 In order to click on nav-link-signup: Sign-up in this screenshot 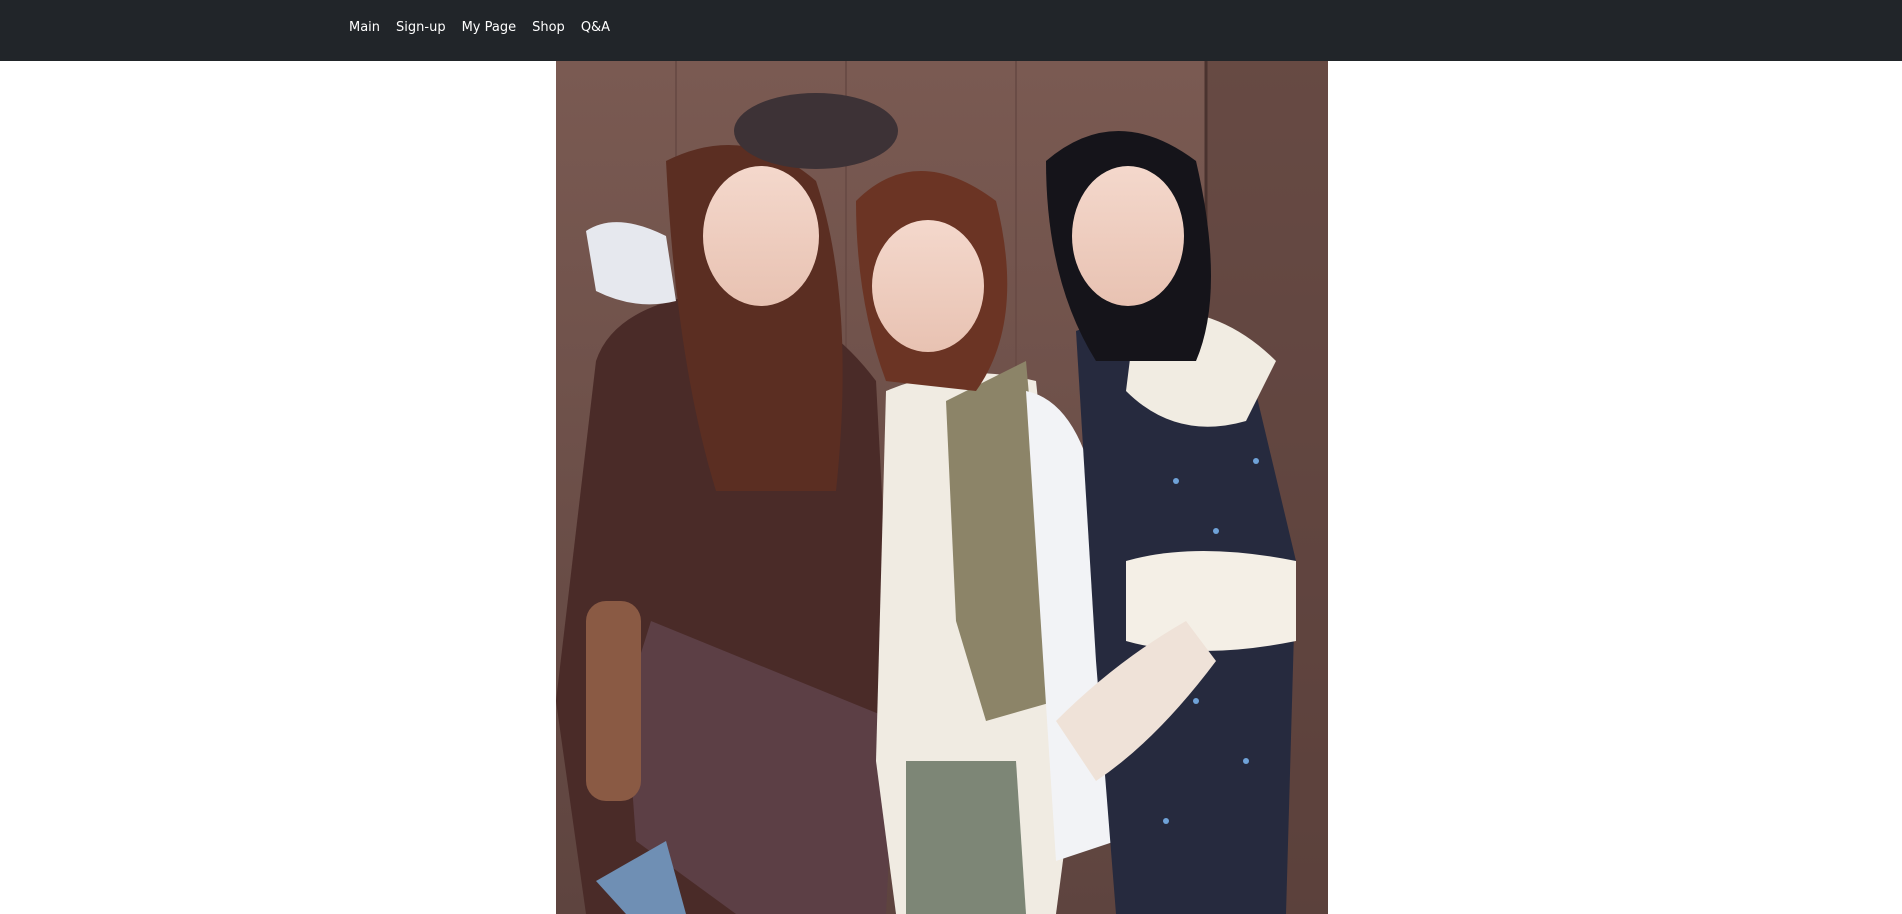, I will do `click(421, 27)`.